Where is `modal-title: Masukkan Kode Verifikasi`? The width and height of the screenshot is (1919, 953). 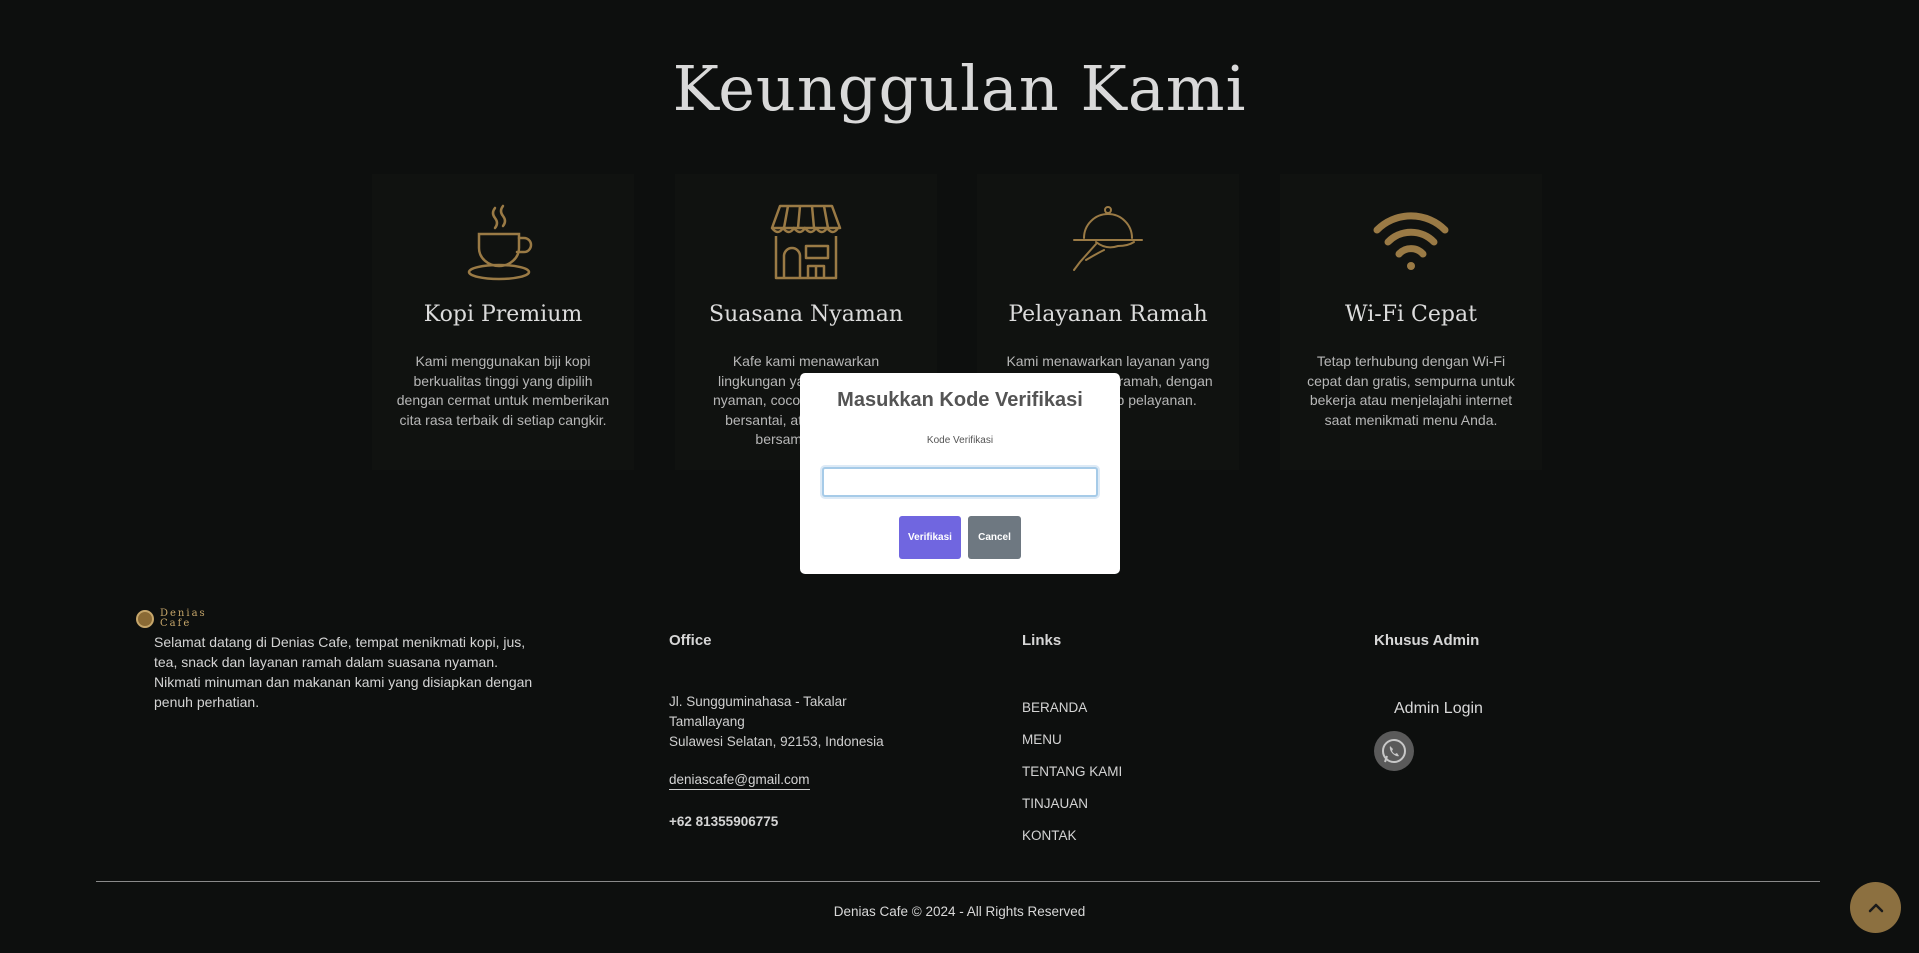
modal-title: Masukkan Kode Verifikasi is located at coordinates (960, 400).